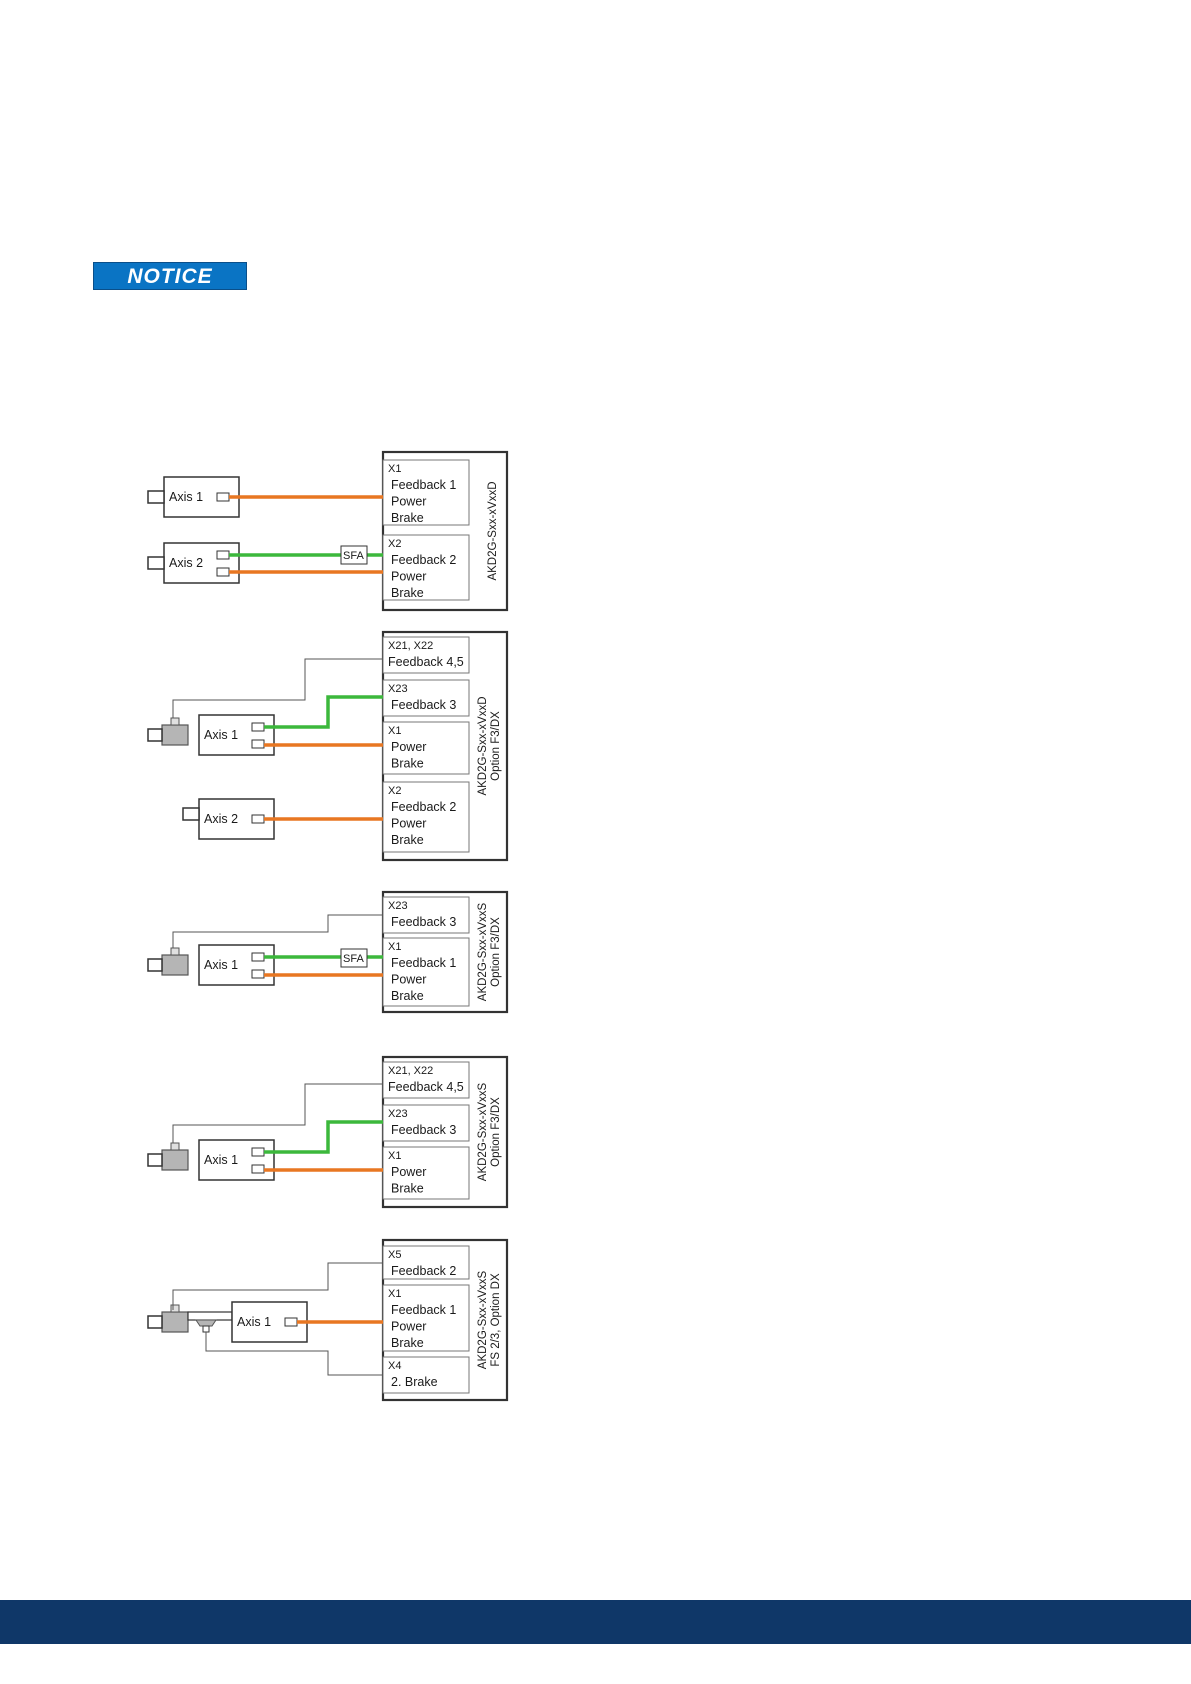  What do you see at coordinates (206, 1329) in the screenshot?
I see `brake-connector` at bounding box center [206, 1329].